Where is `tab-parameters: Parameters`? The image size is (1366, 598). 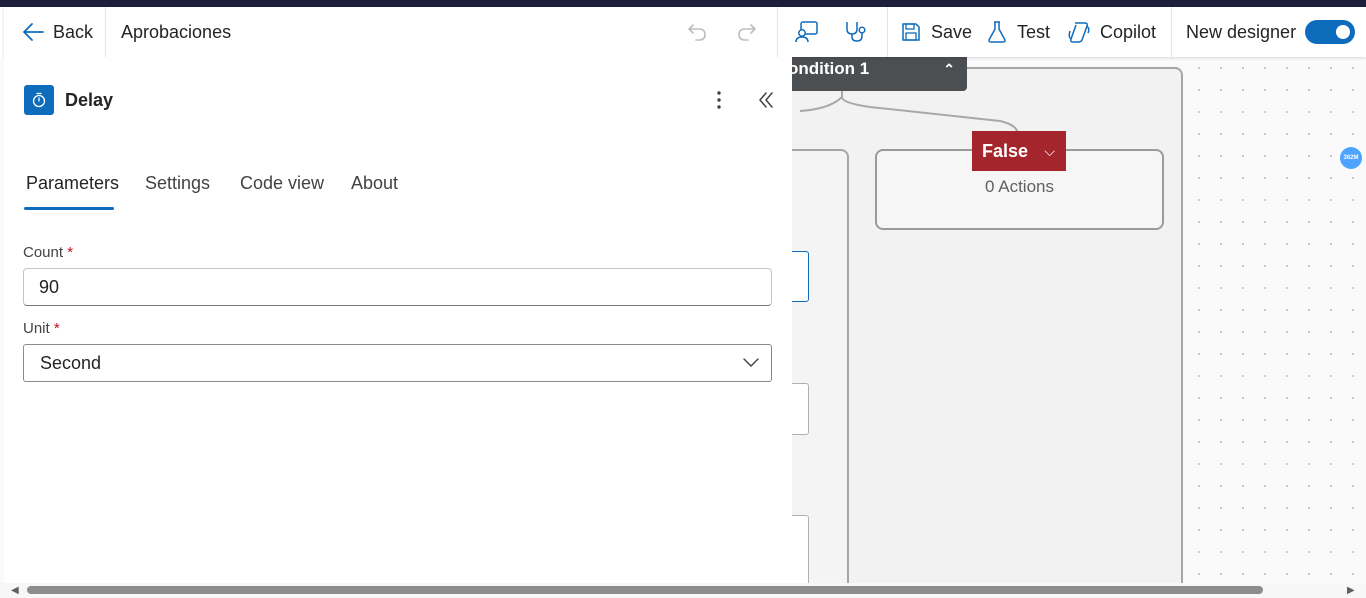 tab-parameters: Parameters is located at coordinates (72, 183).